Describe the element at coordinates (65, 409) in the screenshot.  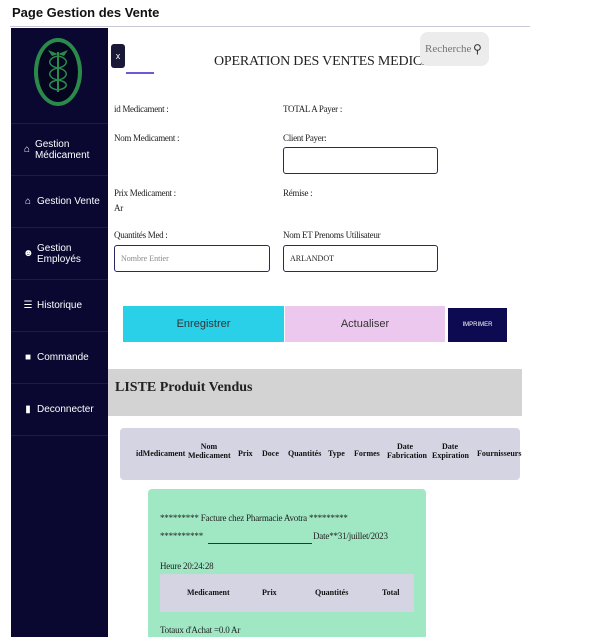
I see `sidebar-item-label: Deconnecter` at that location.